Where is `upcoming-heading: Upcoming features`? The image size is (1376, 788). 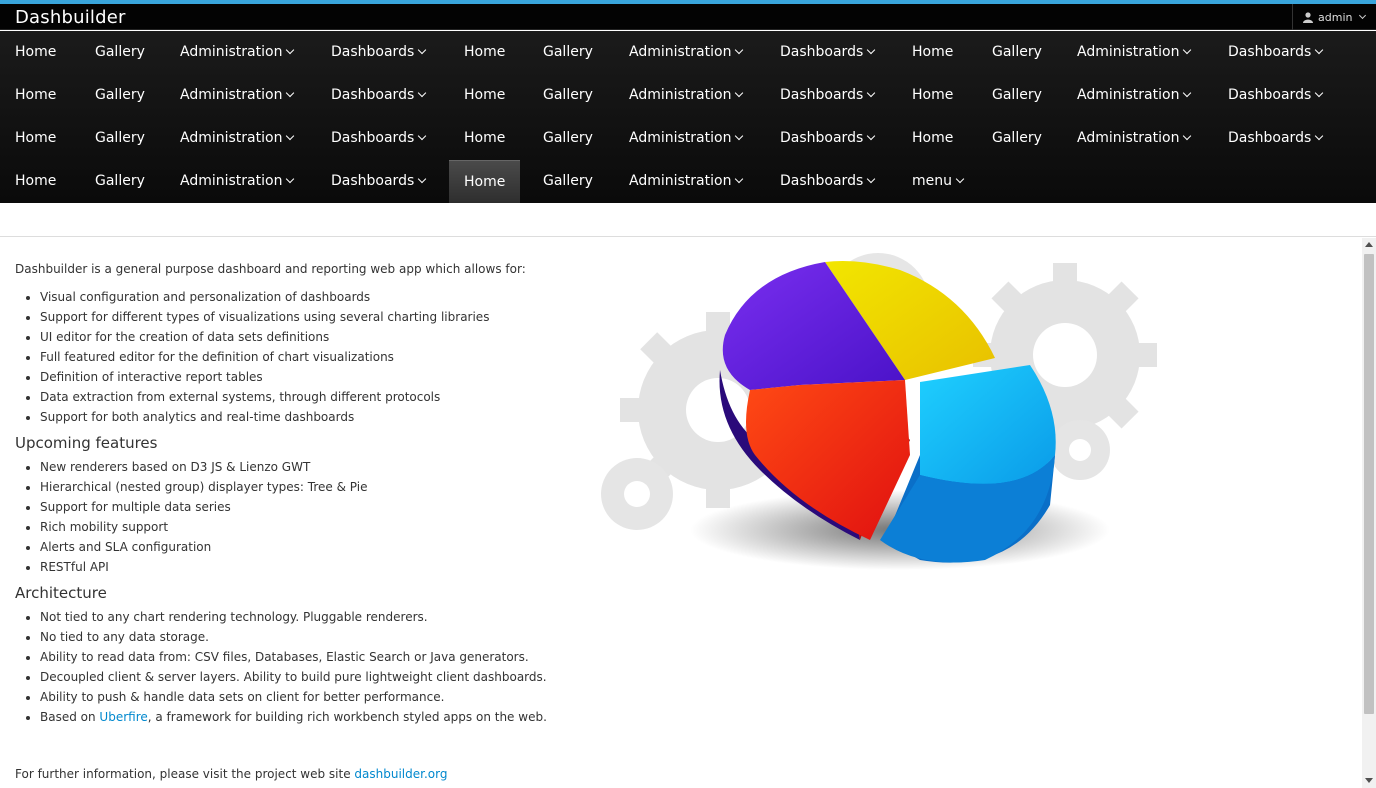
upcoming-heading: Upcoming features is located at coordinates (86, 443).